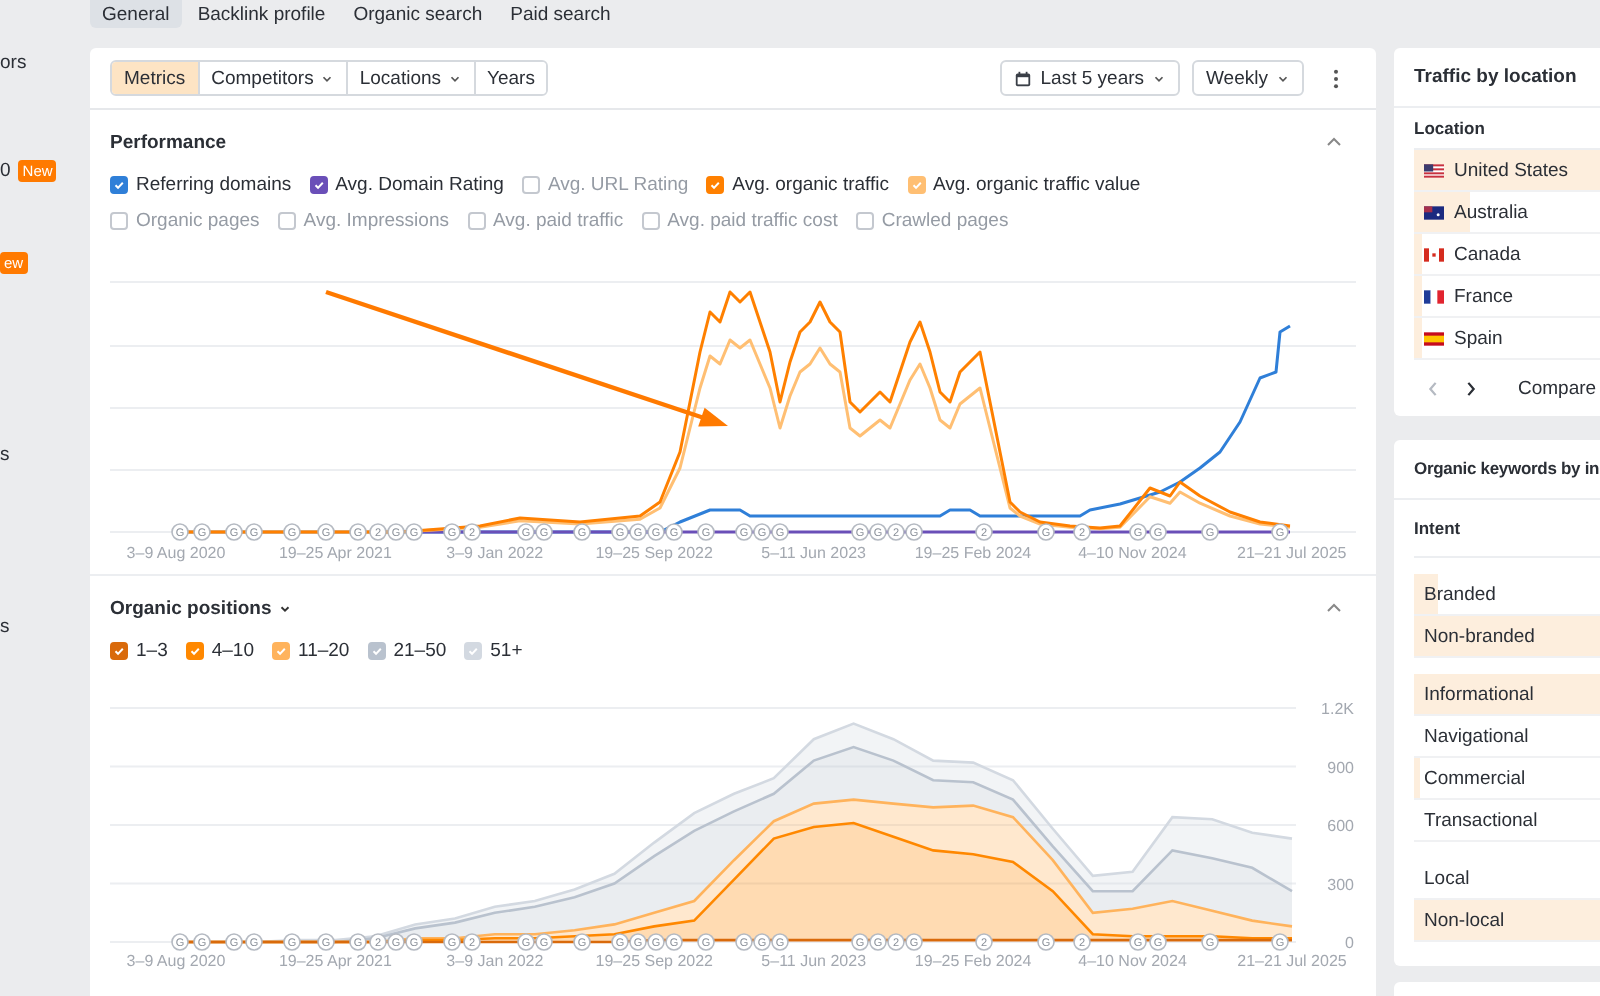 Image resolution: width=1600 pixels, height=996 pixels. I want to click on metric-label: Organic pages, so click(198, 220).